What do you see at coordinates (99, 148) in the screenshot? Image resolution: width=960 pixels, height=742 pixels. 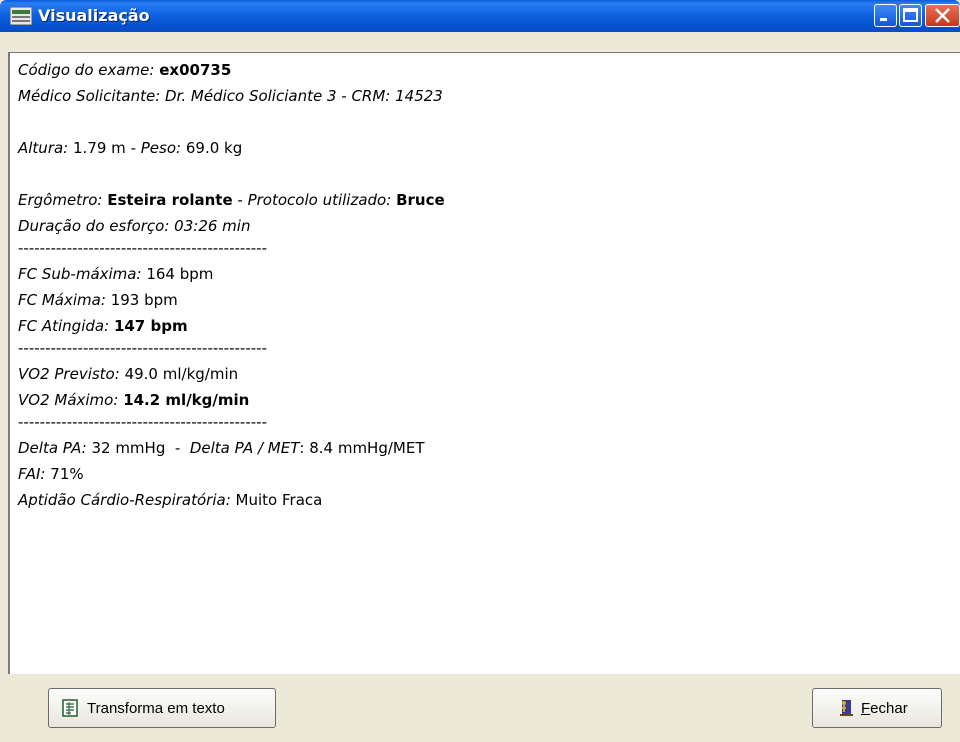 I see `altura-value: 1.79 m` at bounding box center [99, 148].